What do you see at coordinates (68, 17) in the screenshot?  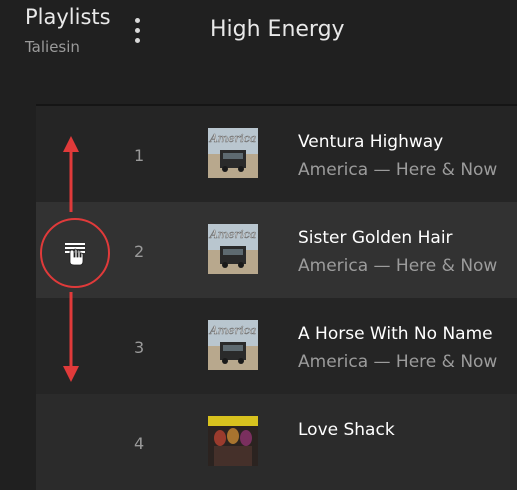 I see `page-title: Playlists` at bounding box center [68, 17].